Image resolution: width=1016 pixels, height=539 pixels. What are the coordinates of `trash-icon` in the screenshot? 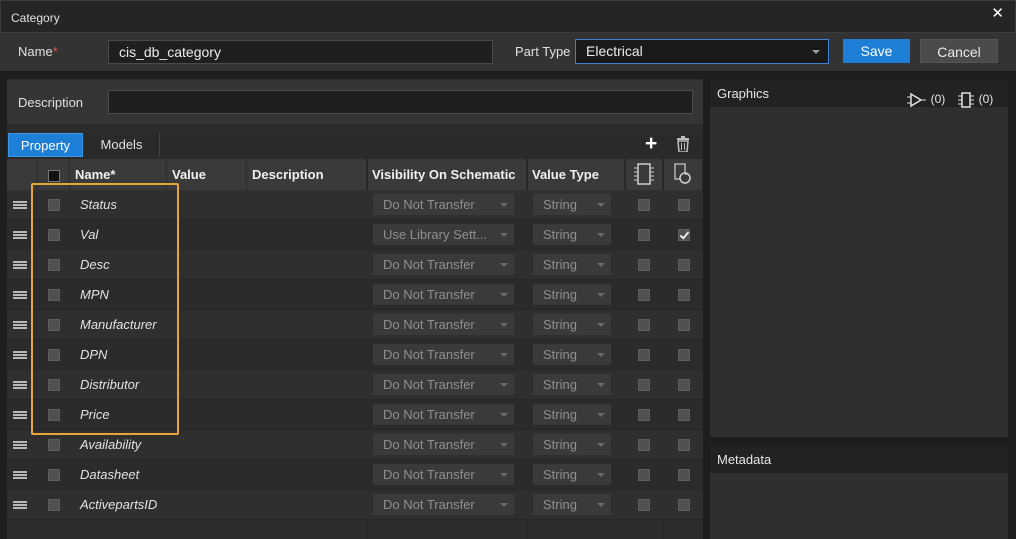 It's located at (683, 145).